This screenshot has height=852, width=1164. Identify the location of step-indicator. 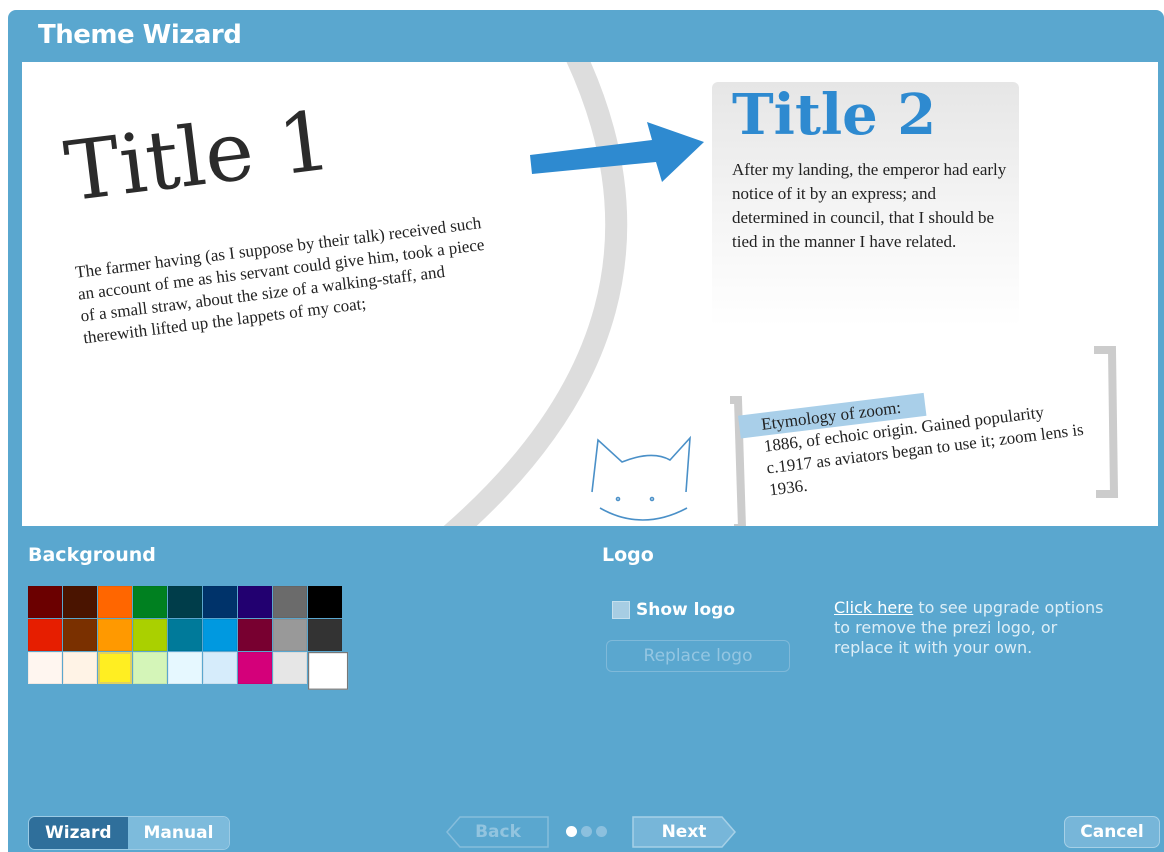
(586, 831).